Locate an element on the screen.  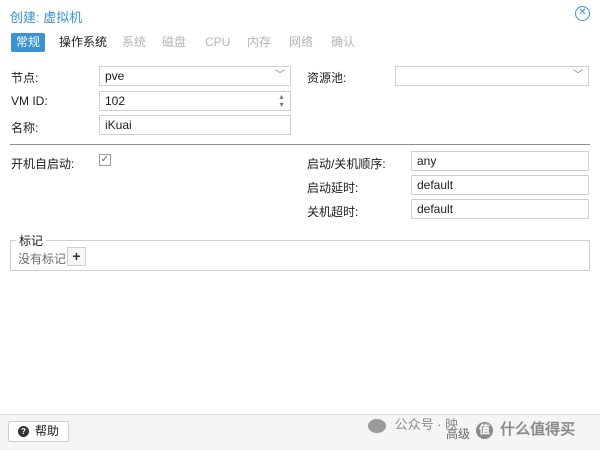
tab-network: 网络 is located at coordinates (301, 42).